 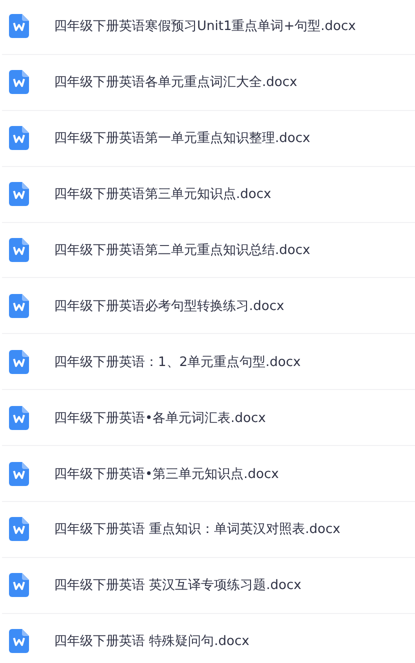 I want to click on file-name: 四年级下册英语第一单元重点知识整理.docx, so click(x=182, y=138).